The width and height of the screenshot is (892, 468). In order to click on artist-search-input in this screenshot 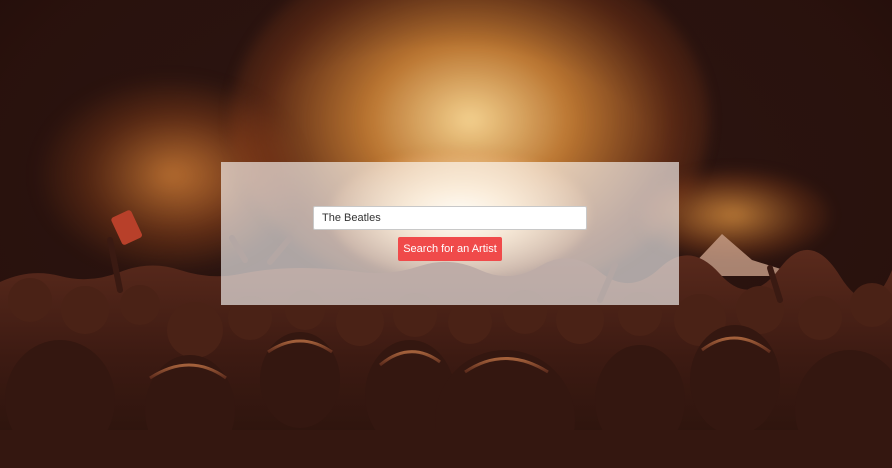, I will do `click(450, 218)`.